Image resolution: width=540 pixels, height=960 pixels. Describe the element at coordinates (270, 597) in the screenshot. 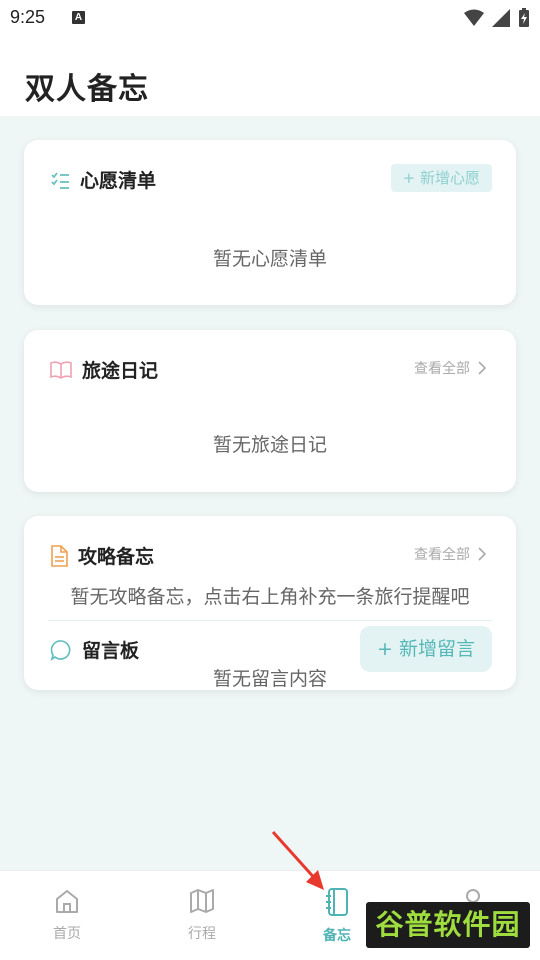

I see `guide-notes-empty-text: 暂无攻略备忘，点击右上角补充一条旅行提醒吧` at that location.